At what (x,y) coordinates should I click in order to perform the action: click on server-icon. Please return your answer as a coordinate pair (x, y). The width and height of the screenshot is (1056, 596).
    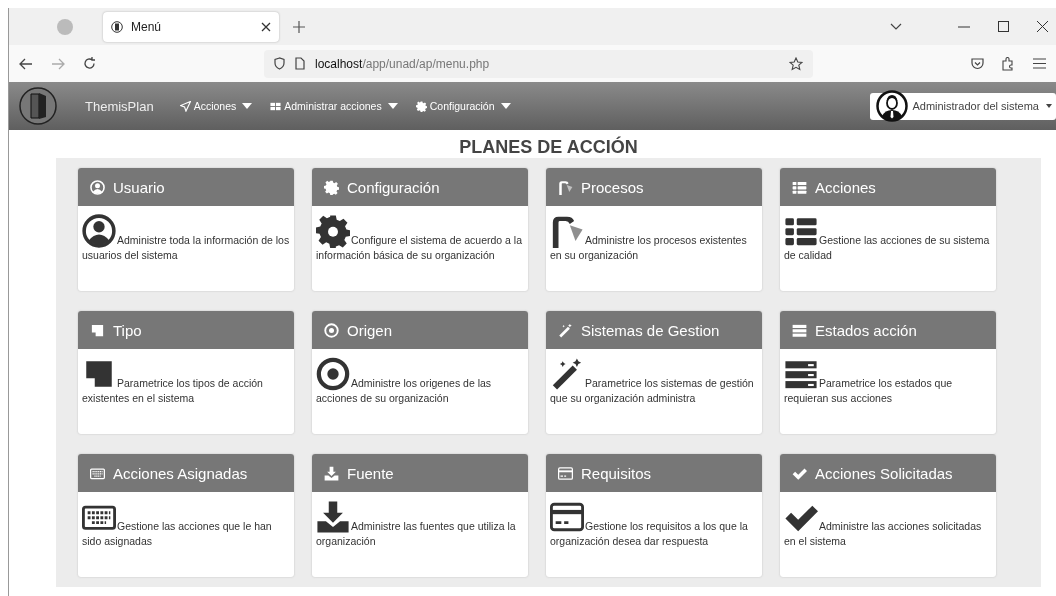
    Looking at the image, I should click on (799, 330).